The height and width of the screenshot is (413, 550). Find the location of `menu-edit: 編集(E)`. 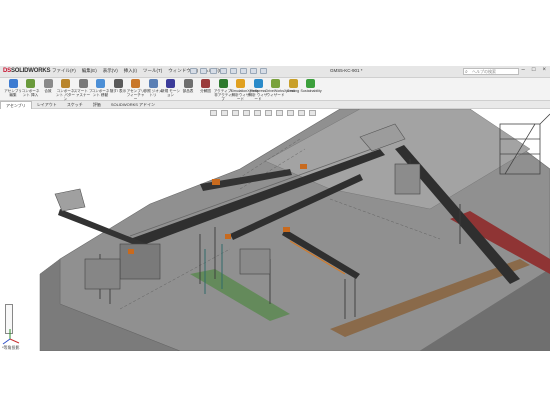

menu-edit: 編集(E) is located at coordinates (89, 71).